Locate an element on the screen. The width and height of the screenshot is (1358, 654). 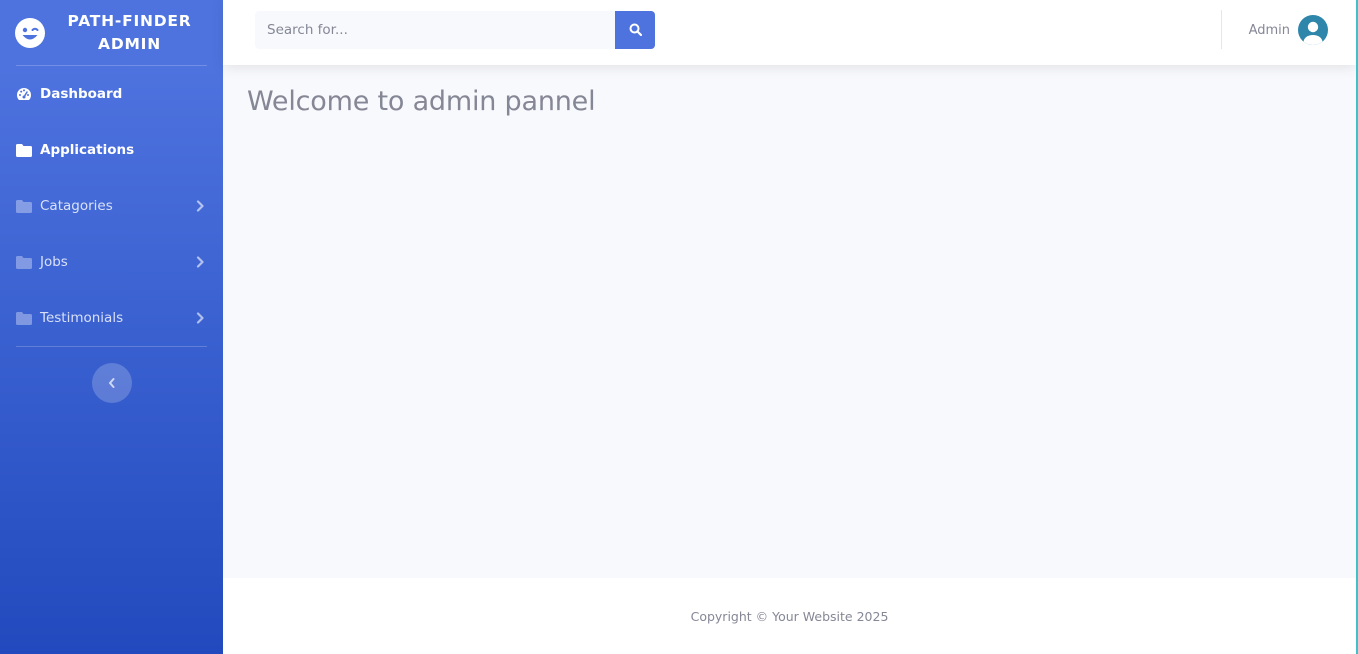
search-icon is located at coordinates (635, 30).